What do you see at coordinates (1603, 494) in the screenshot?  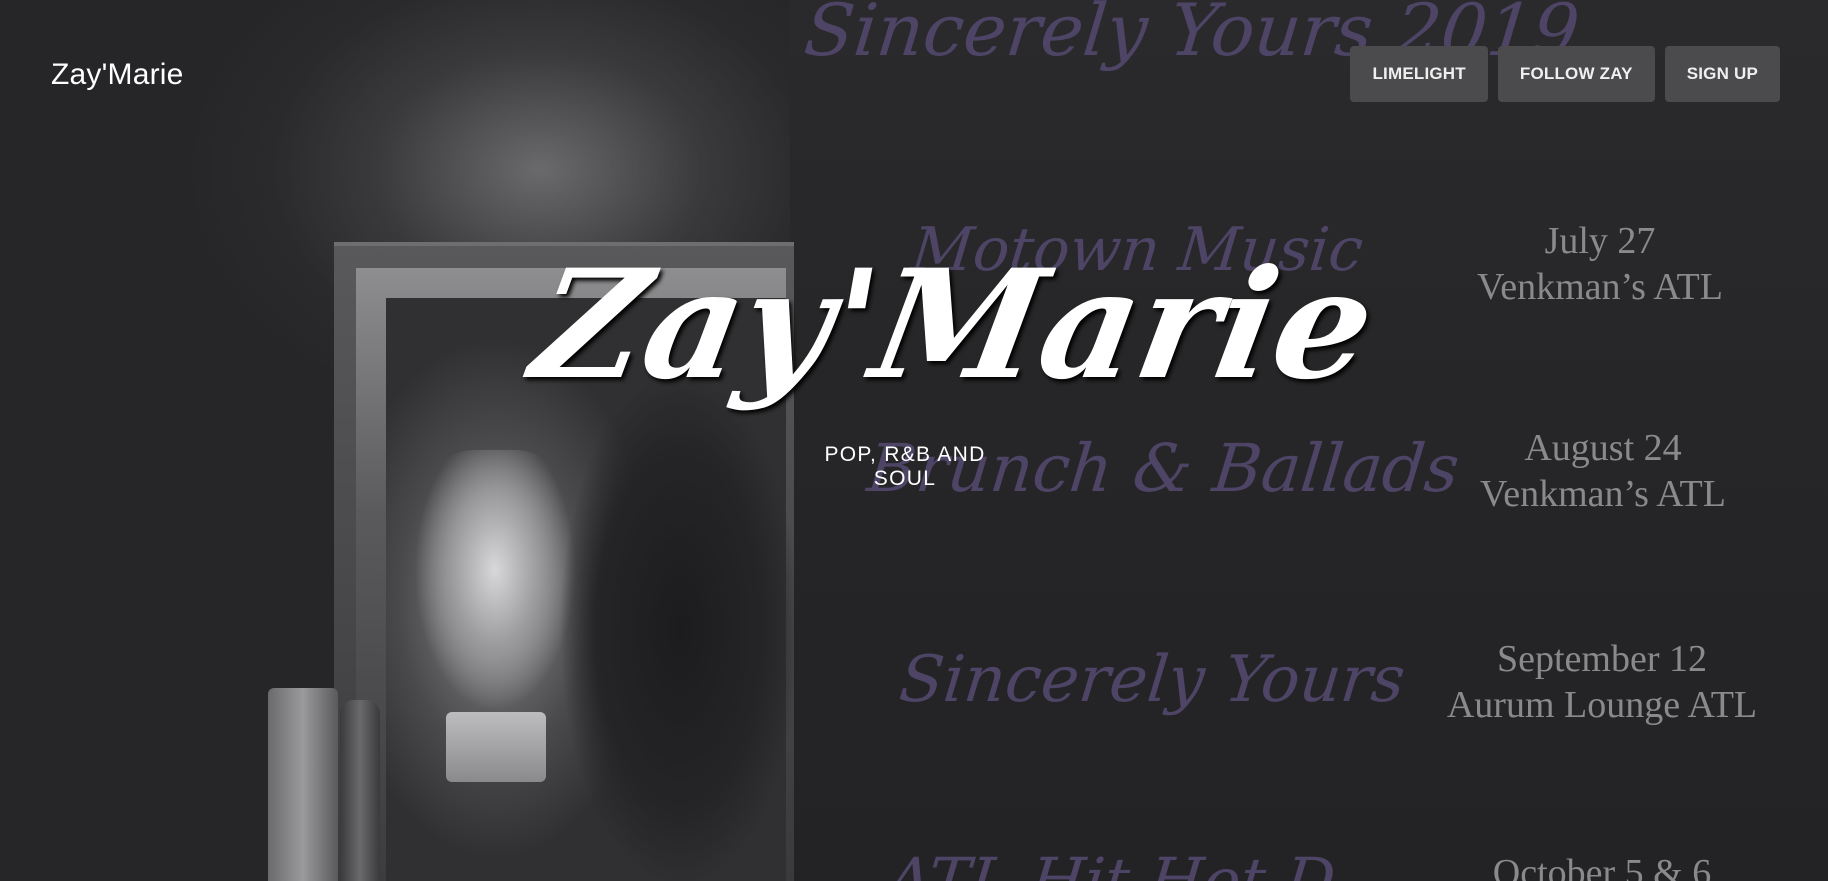 I see `event-venue-text: Venkman’s ATL` at bounding box center [1603, 494].